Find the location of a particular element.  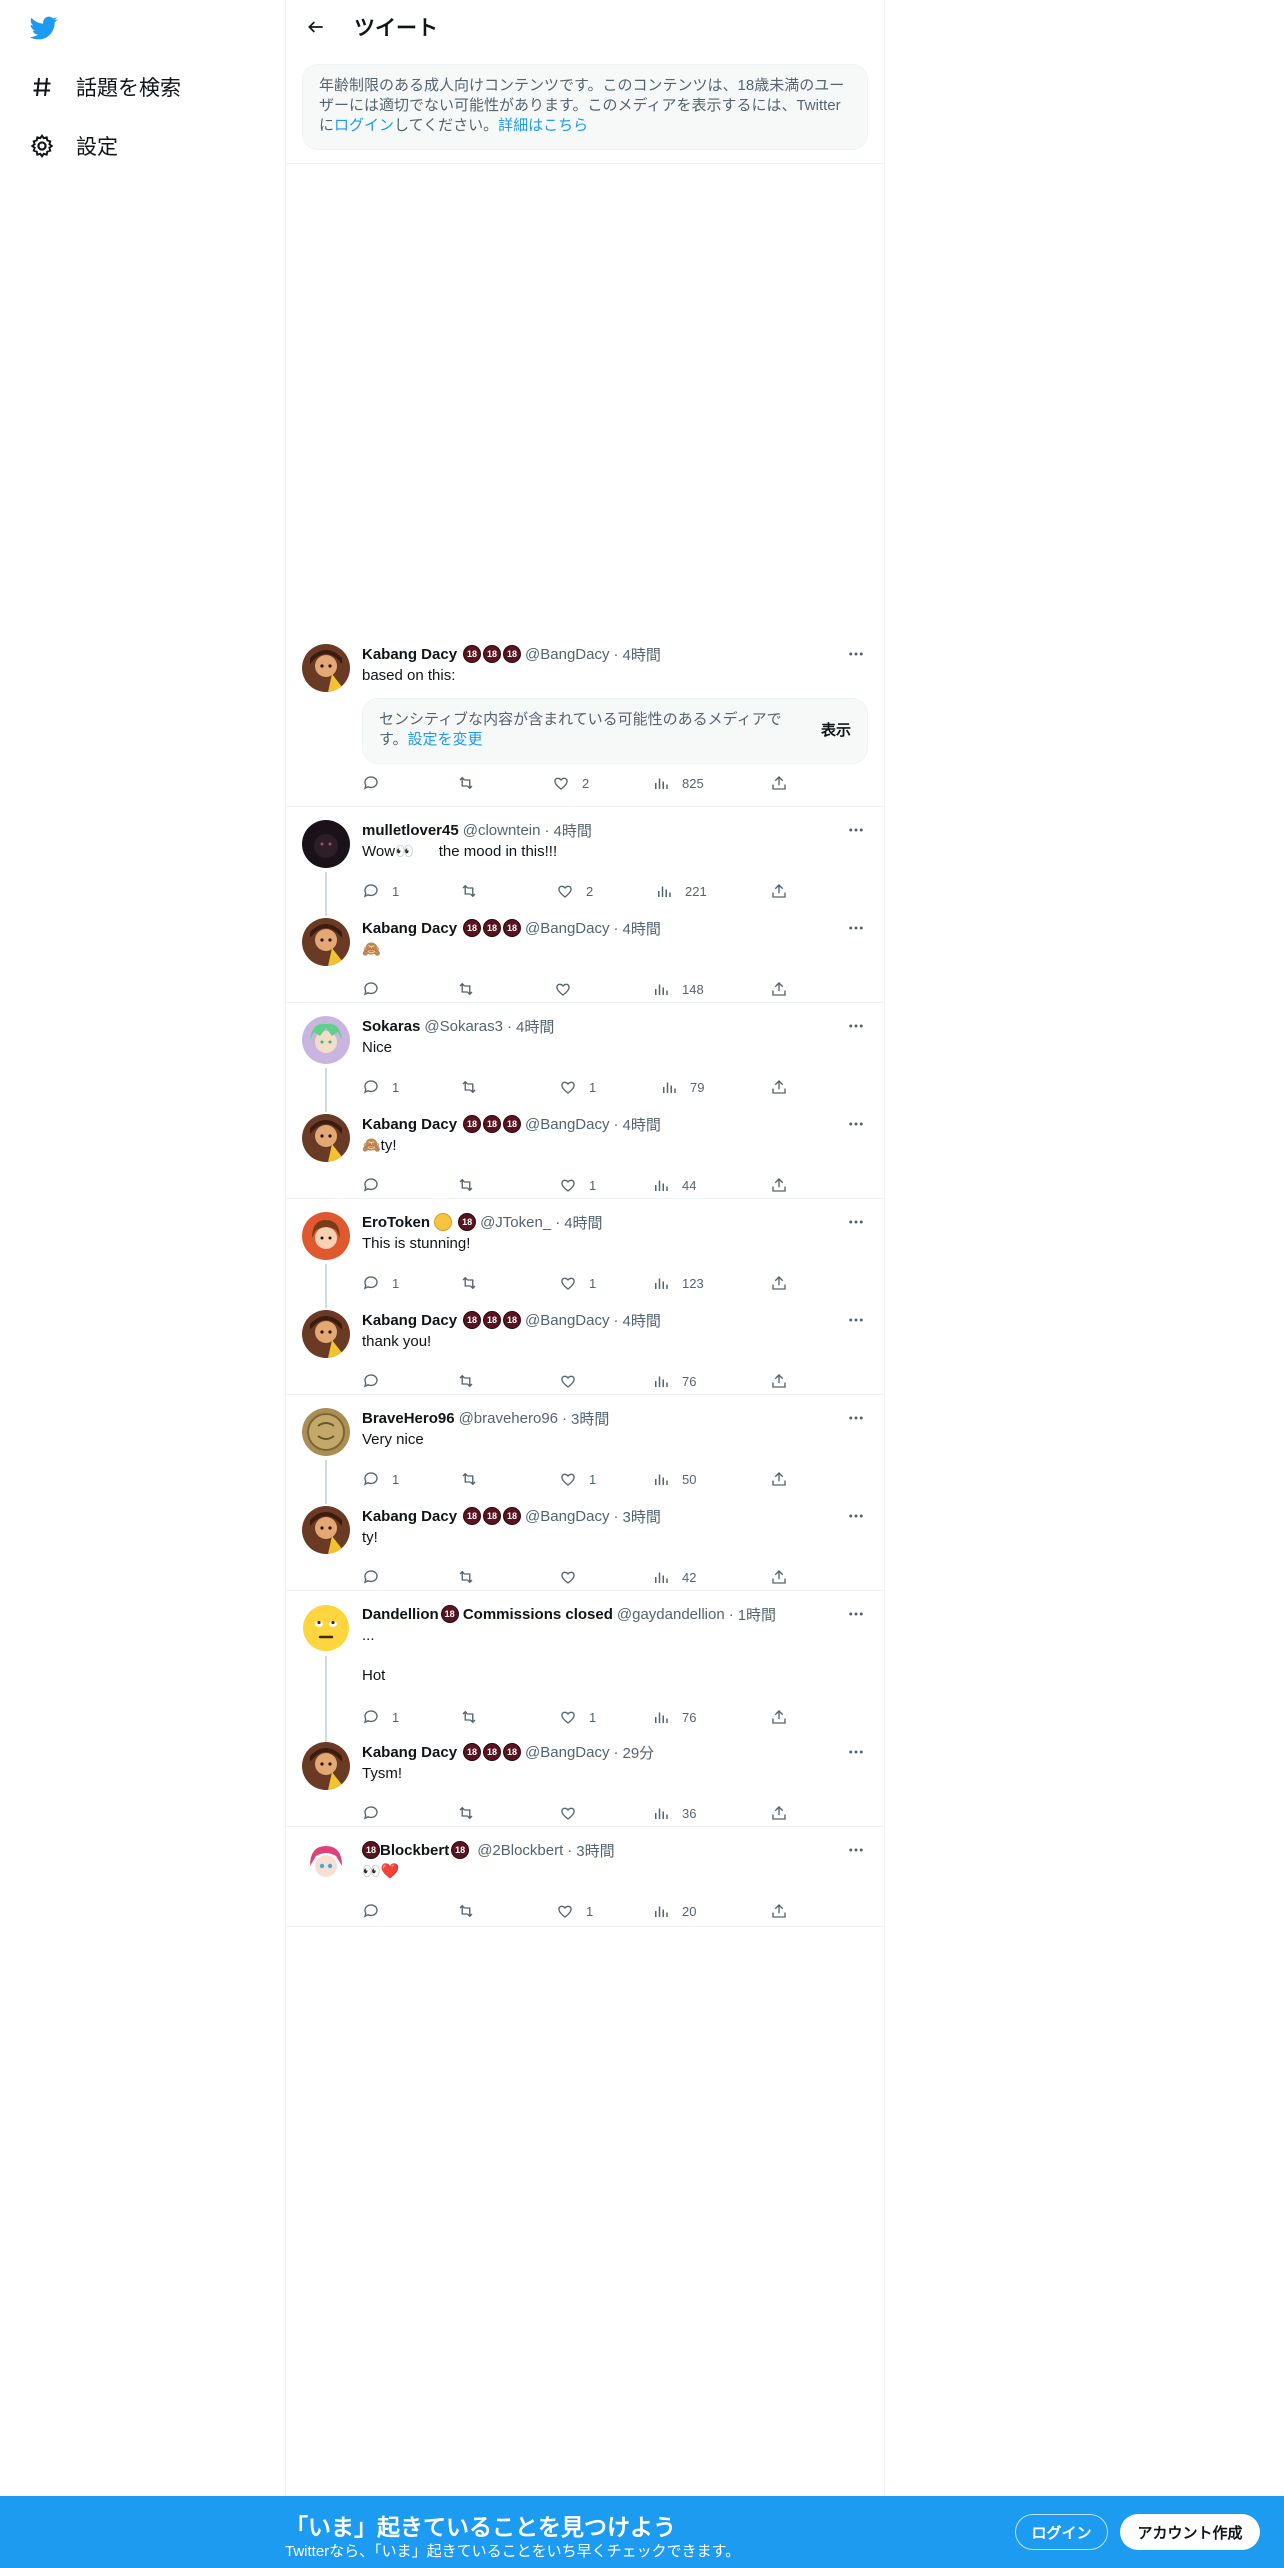

like-button: 2 is located at coordinates (570, 783).